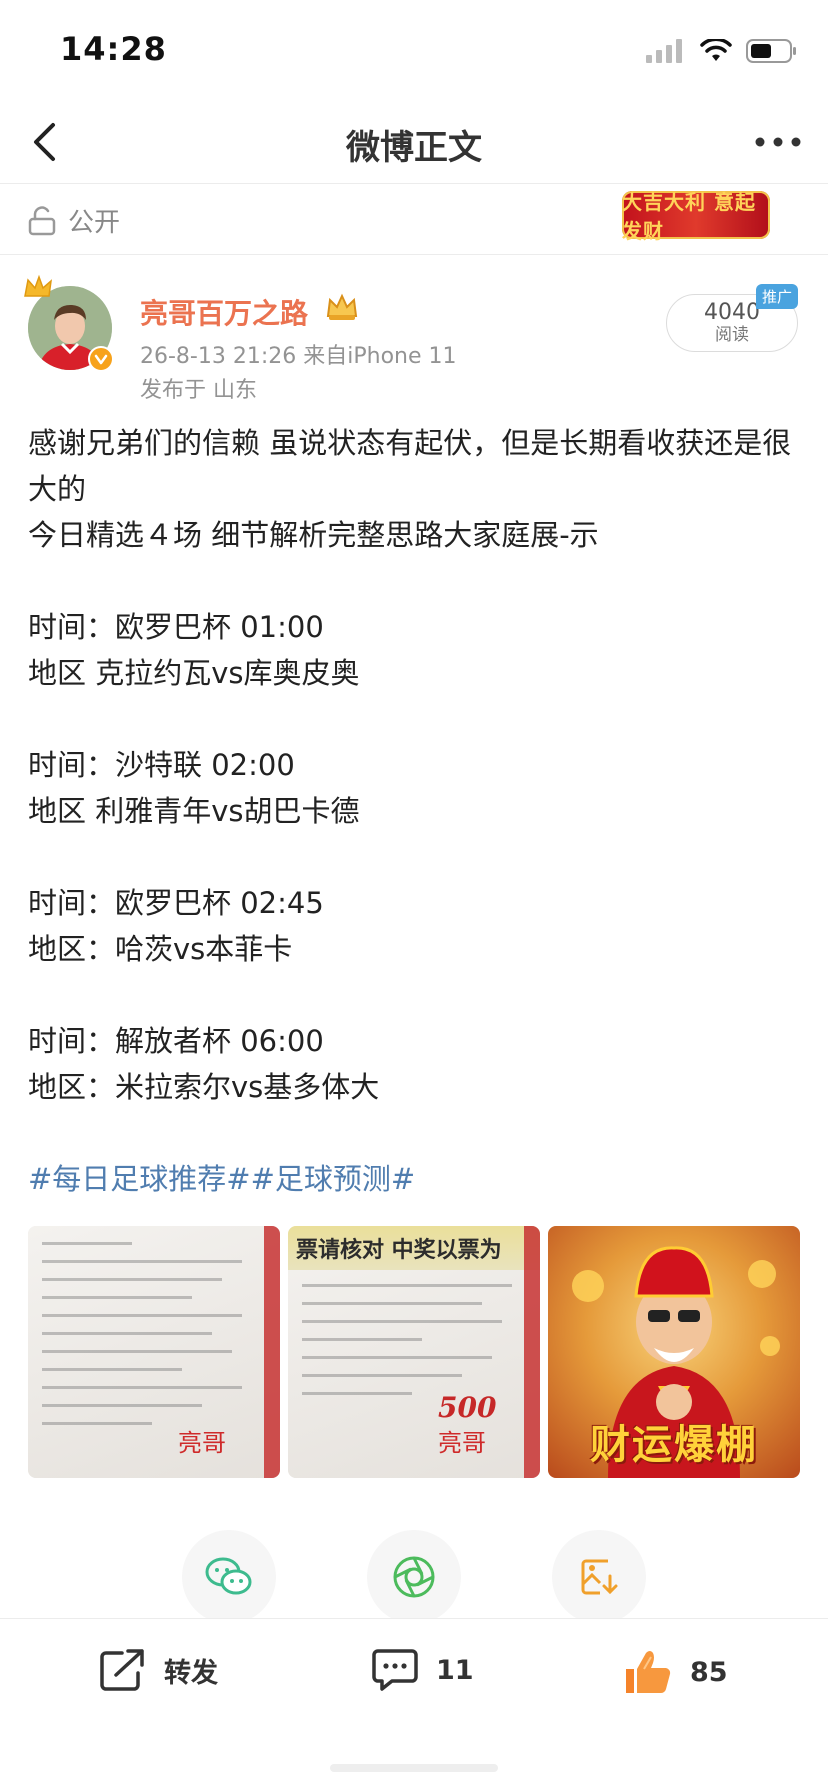 This screenshot has width=828, height=1792. I want to click on save-image-icon, so click(599, 1577).